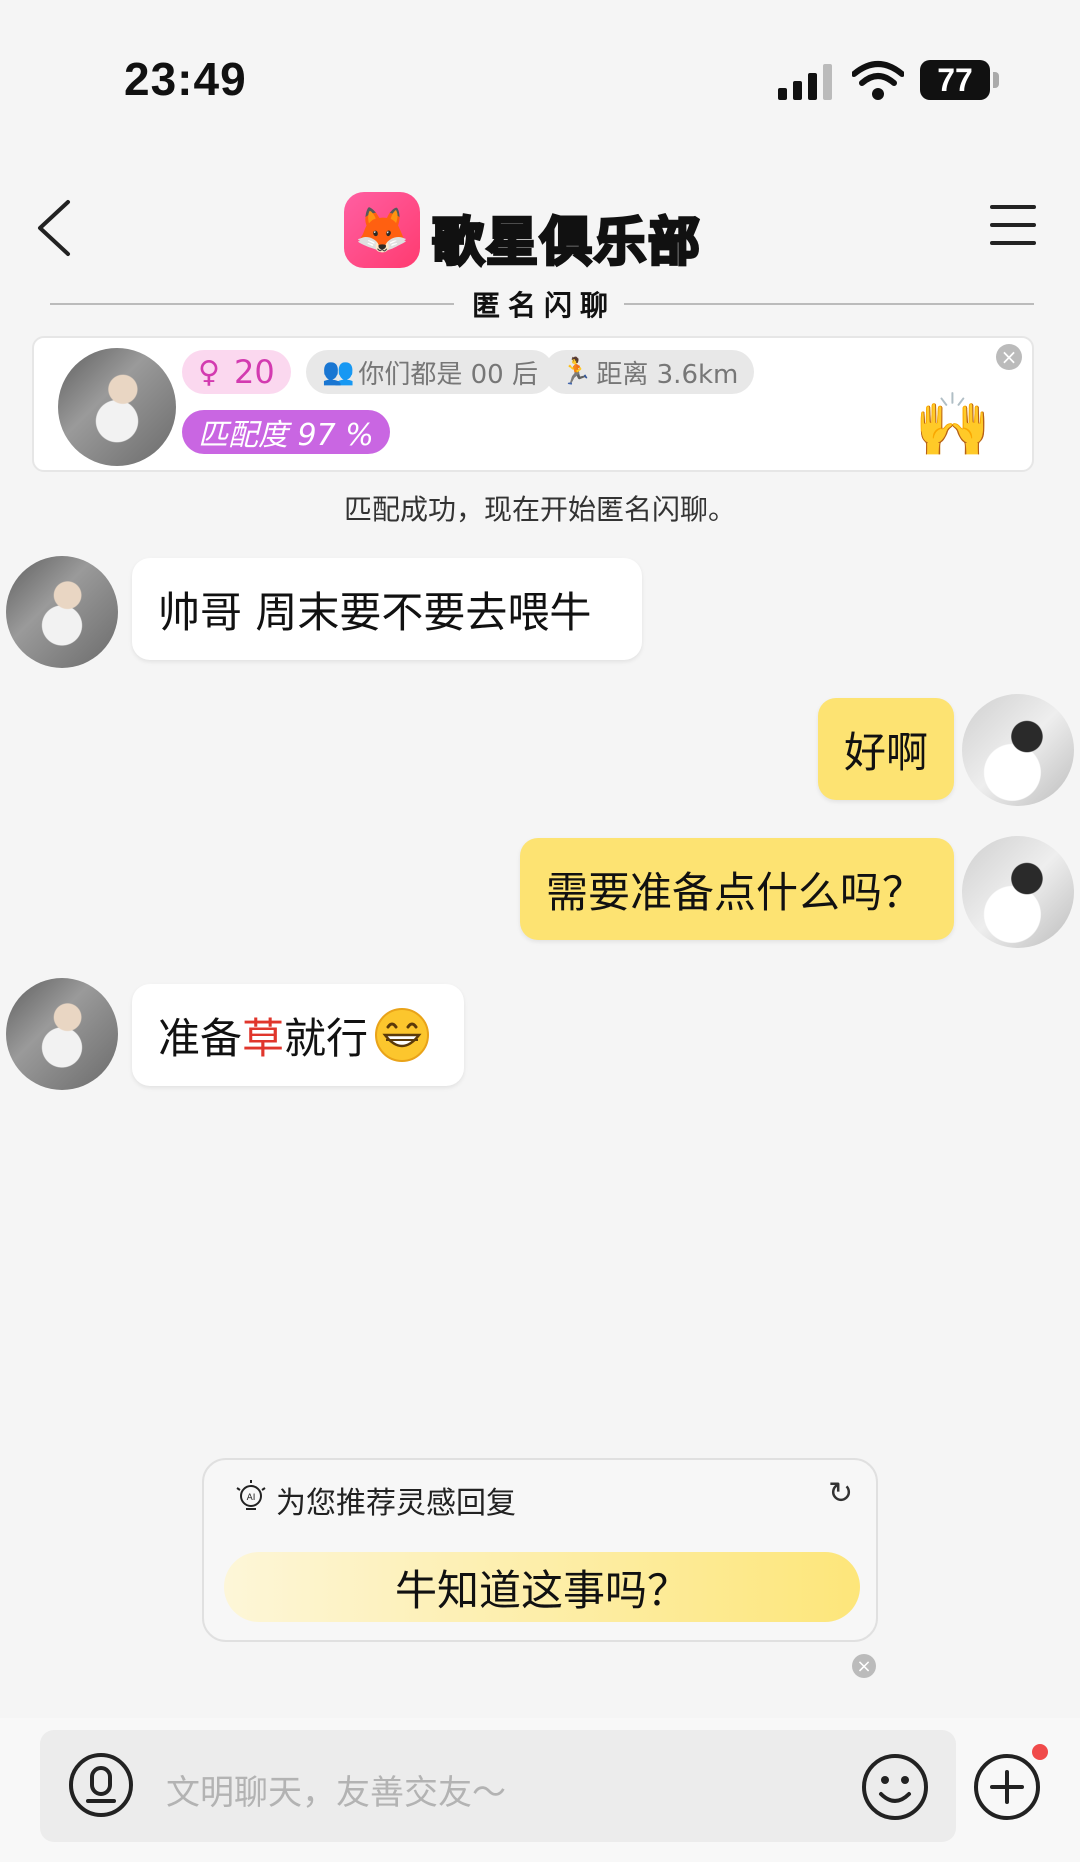 This screenshot has width=1080, height=1862. What do you see at coordinates (878, 80) in the screenshot?
I see `wifi-icon` at bounding box center [878, 80].